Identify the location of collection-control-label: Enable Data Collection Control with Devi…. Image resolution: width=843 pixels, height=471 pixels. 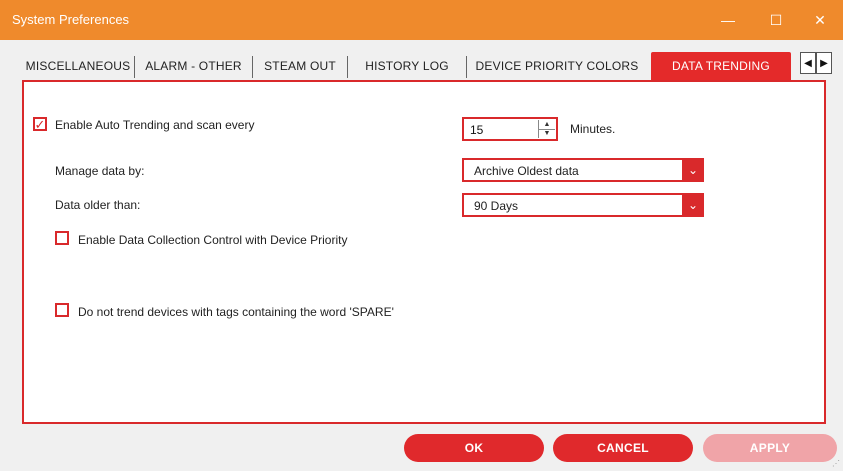
(213, 240).